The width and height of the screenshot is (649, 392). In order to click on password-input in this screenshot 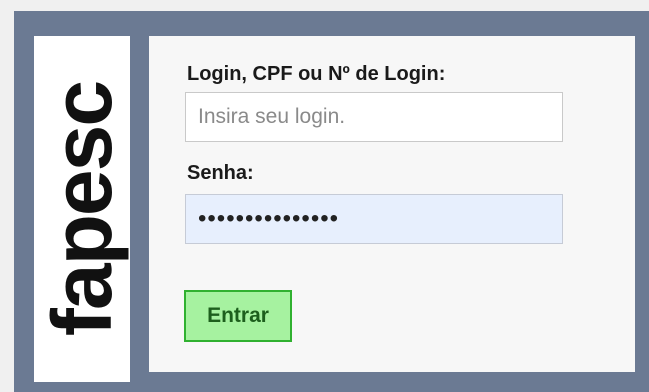, I will do `click(374, 219)`.